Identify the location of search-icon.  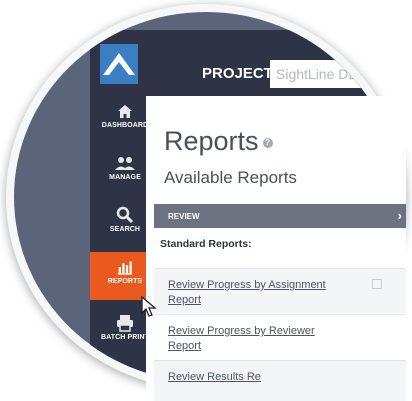
(125, 215).